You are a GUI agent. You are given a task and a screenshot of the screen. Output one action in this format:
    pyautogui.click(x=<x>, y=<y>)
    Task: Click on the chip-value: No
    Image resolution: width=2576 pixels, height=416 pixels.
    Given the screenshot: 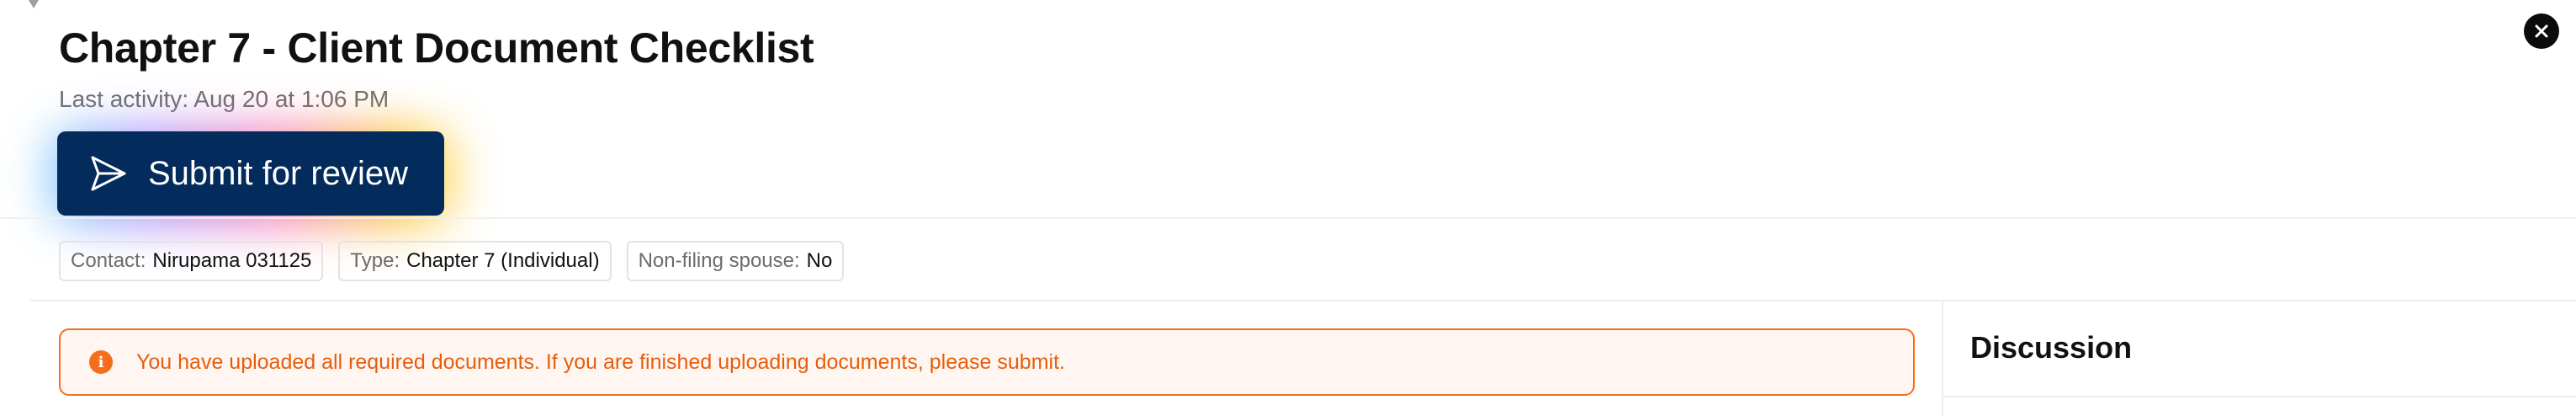 What is the action you would take?
    pyautogui.click(x=819, y=260)
    